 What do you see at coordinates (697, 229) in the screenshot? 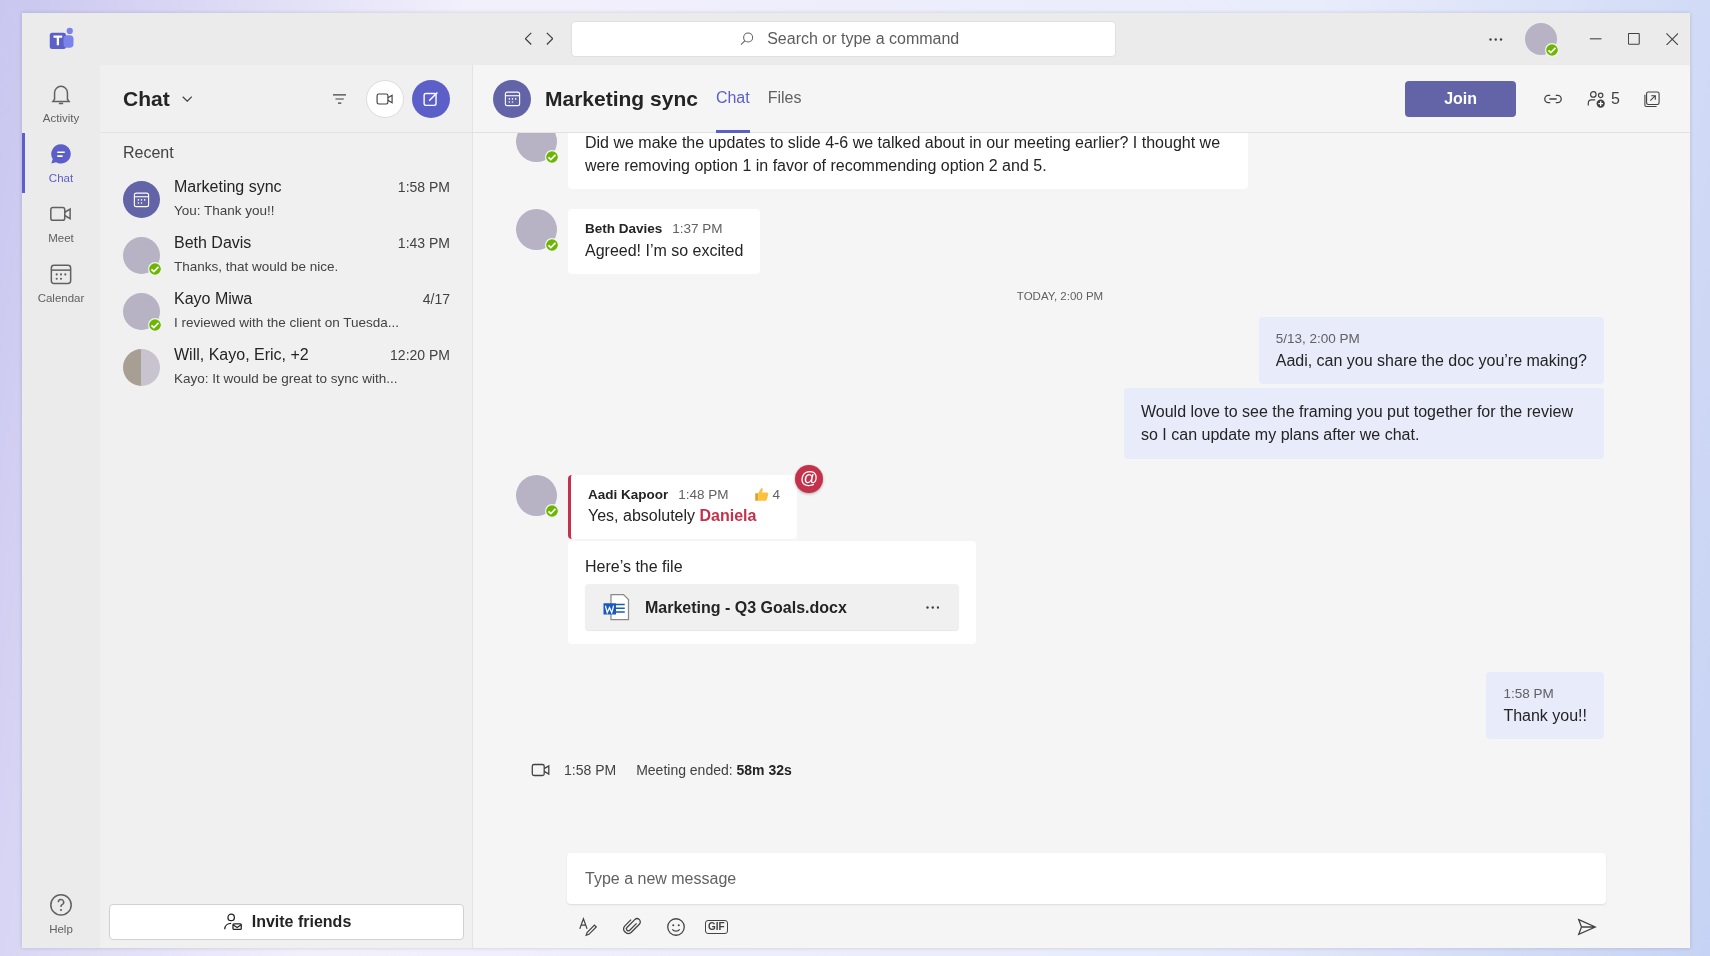
I see `message-time: 1:37 PM` at bounding box center [697, 229].